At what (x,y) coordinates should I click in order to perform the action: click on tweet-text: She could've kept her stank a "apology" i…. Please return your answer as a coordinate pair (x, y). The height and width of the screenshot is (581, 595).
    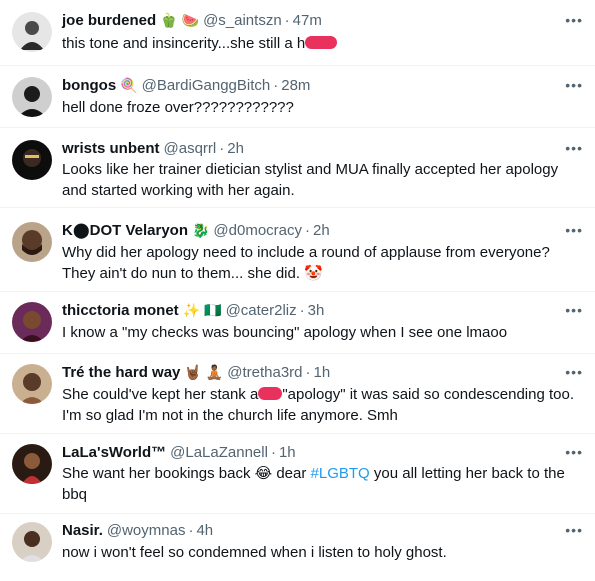
    Looking at the image, I should click on (321, 405).